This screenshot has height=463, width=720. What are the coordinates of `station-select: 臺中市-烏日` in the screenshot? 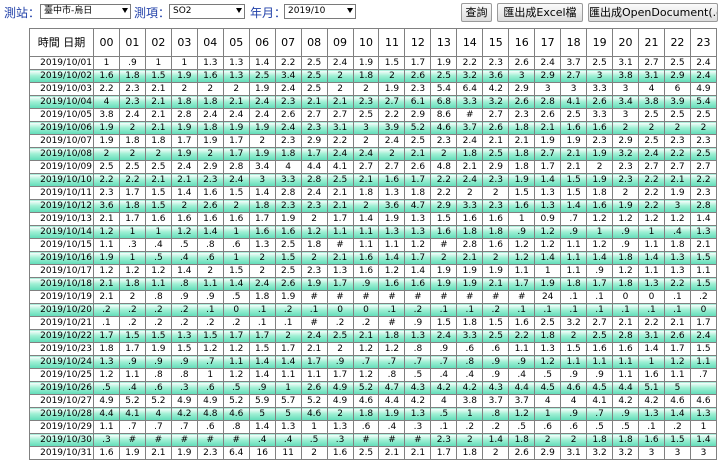 It's located at (85, 11).